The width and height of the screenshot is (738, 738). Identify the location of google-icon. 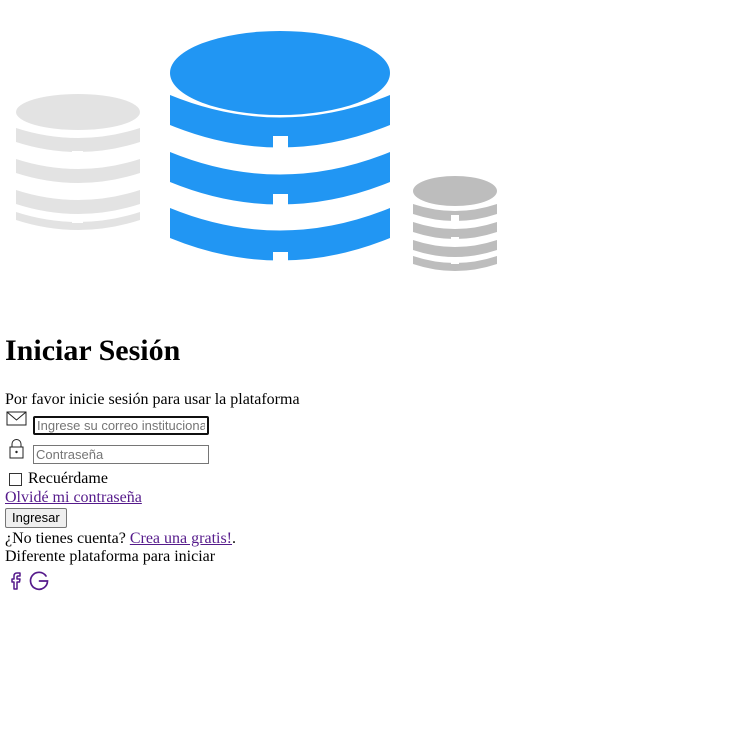
(39, 581).